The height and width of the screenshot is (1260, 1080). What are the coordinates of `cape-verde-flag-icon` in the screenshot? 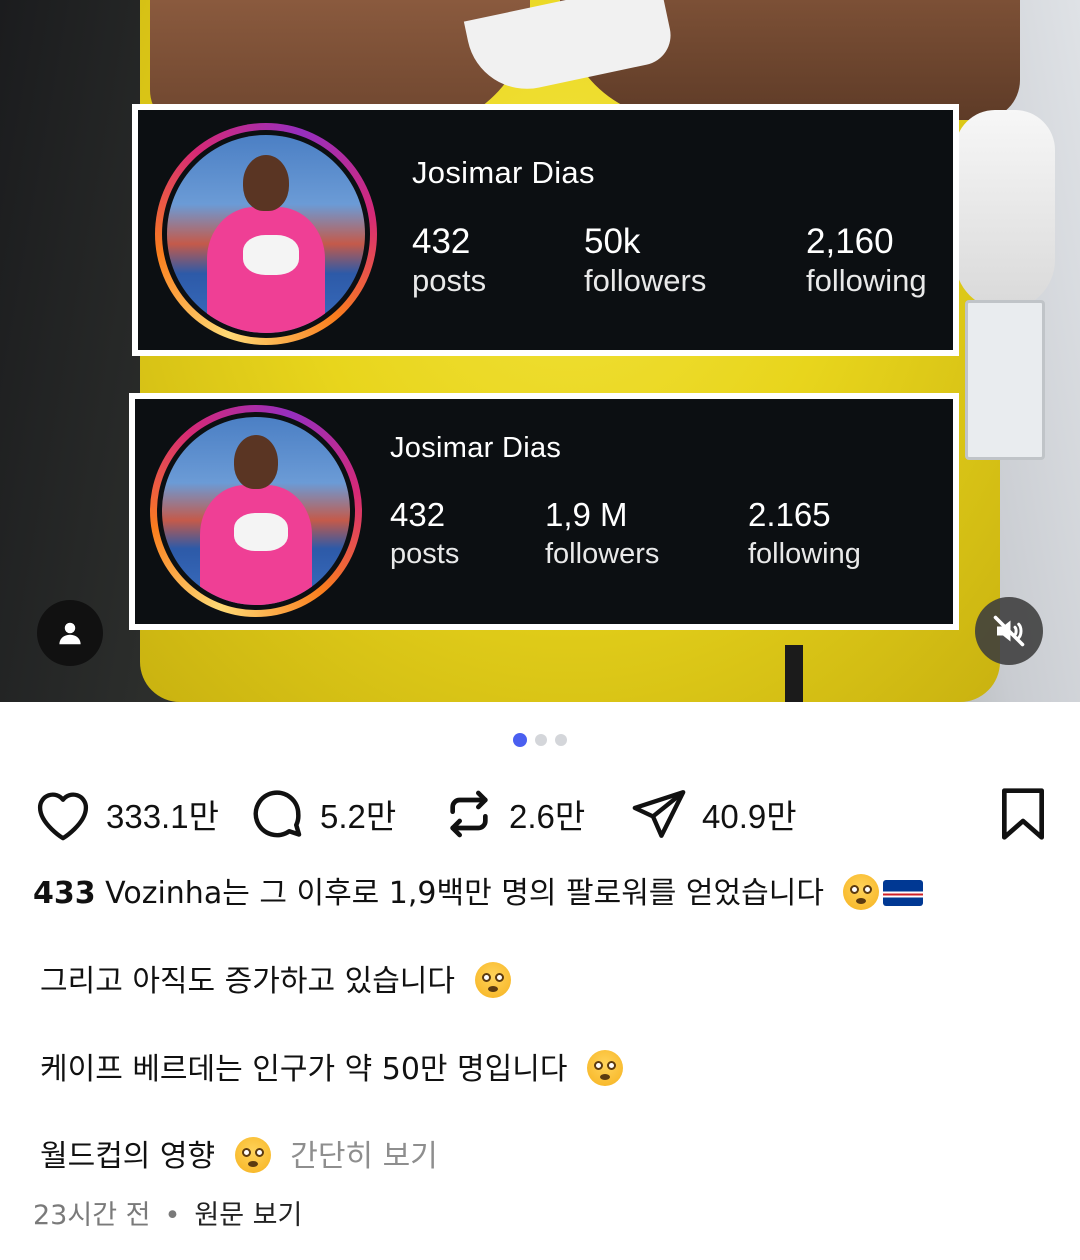 It's located at (903, 893).